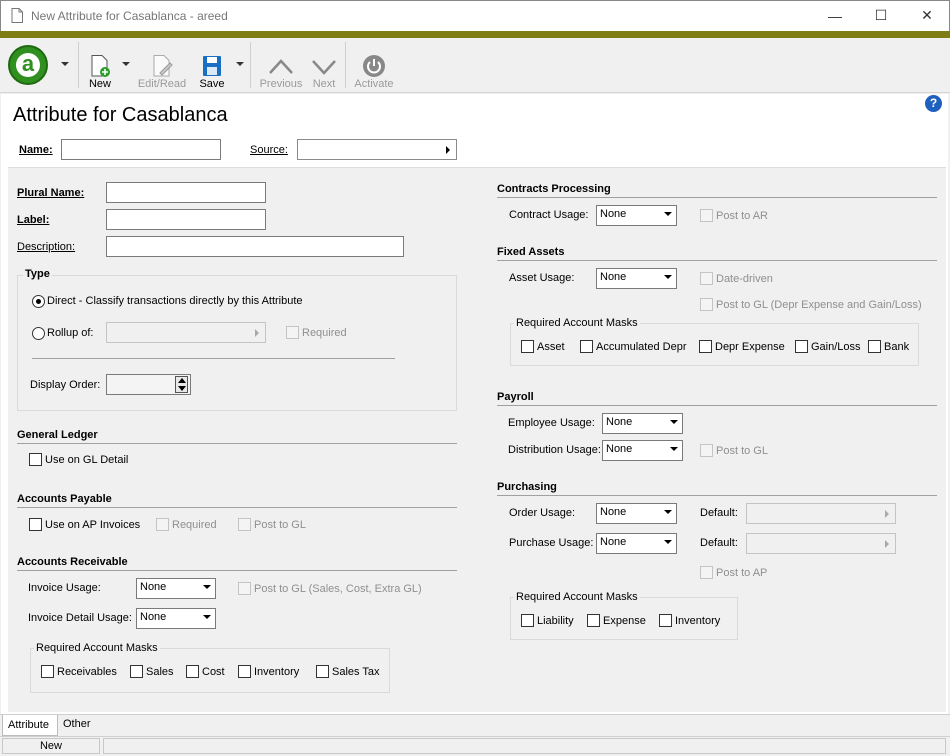 Image resolution: width=950 pixels, height=756 pixels. What do you see at coordinates (244, 671) in the screenshot?
I see `ar-mask-inventory-checkbox` at bounding box center [244, 671].